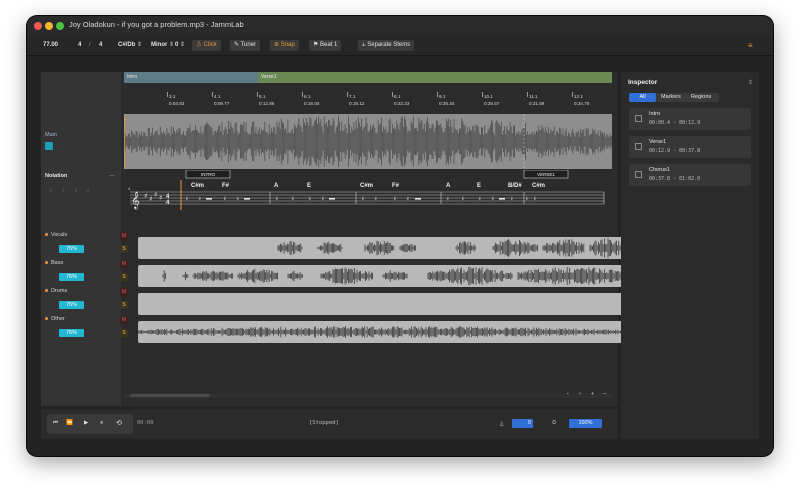 The image size is (800, 492). Describe the element at coordinates (580, 394) in the screenshot. I see `scroll-right-button: ›` at that location.